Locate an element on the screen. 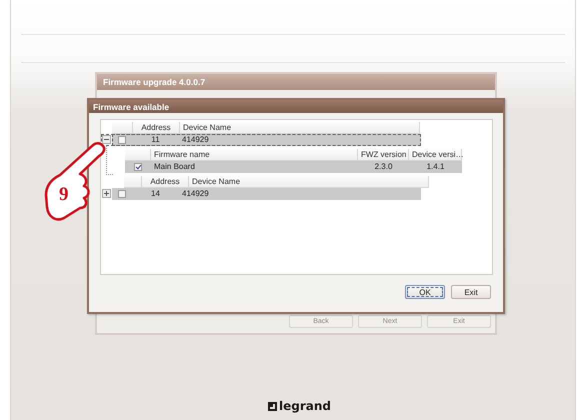  dialog-button: OK is located at coordinates (425, 292).